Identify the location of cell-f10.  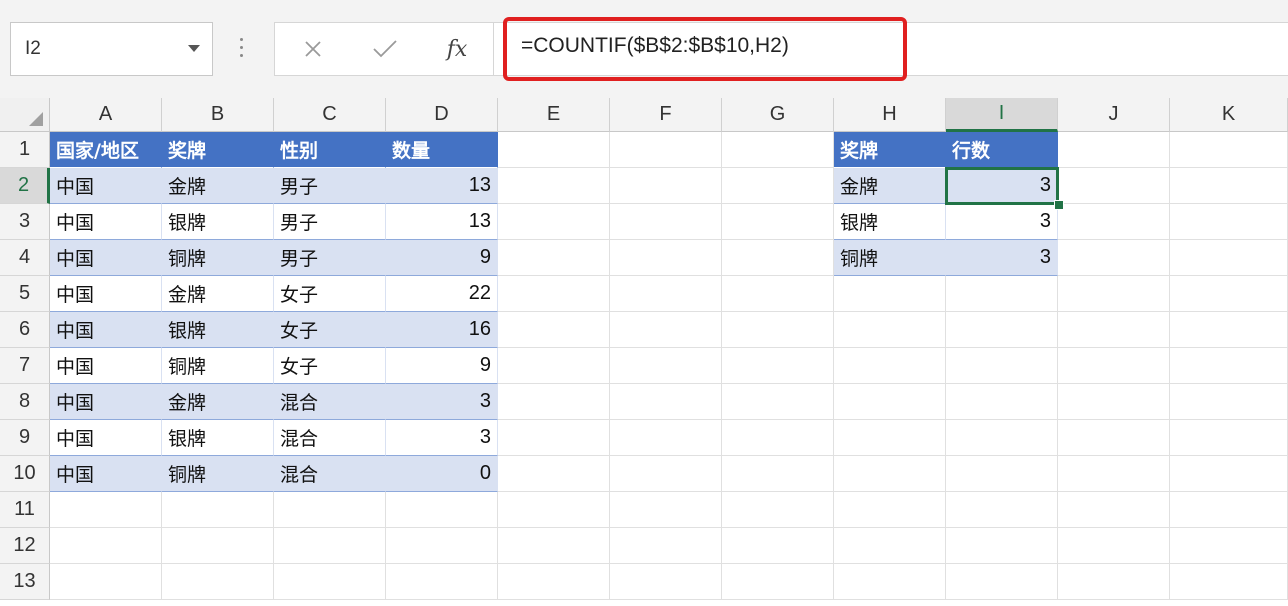
(666, 474).